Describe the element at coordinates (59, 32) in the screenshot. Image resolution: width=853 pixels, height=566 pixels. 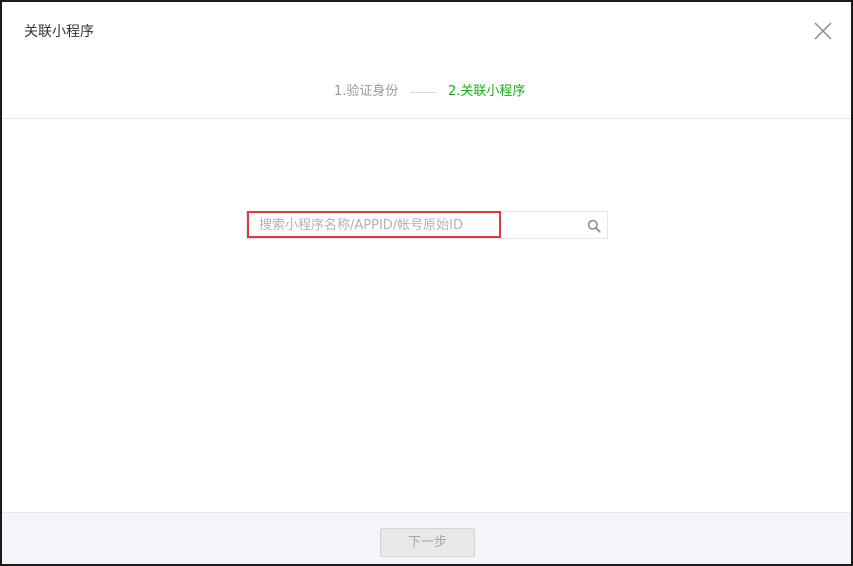
I see `dialog-title: 关联小程序` at that location.